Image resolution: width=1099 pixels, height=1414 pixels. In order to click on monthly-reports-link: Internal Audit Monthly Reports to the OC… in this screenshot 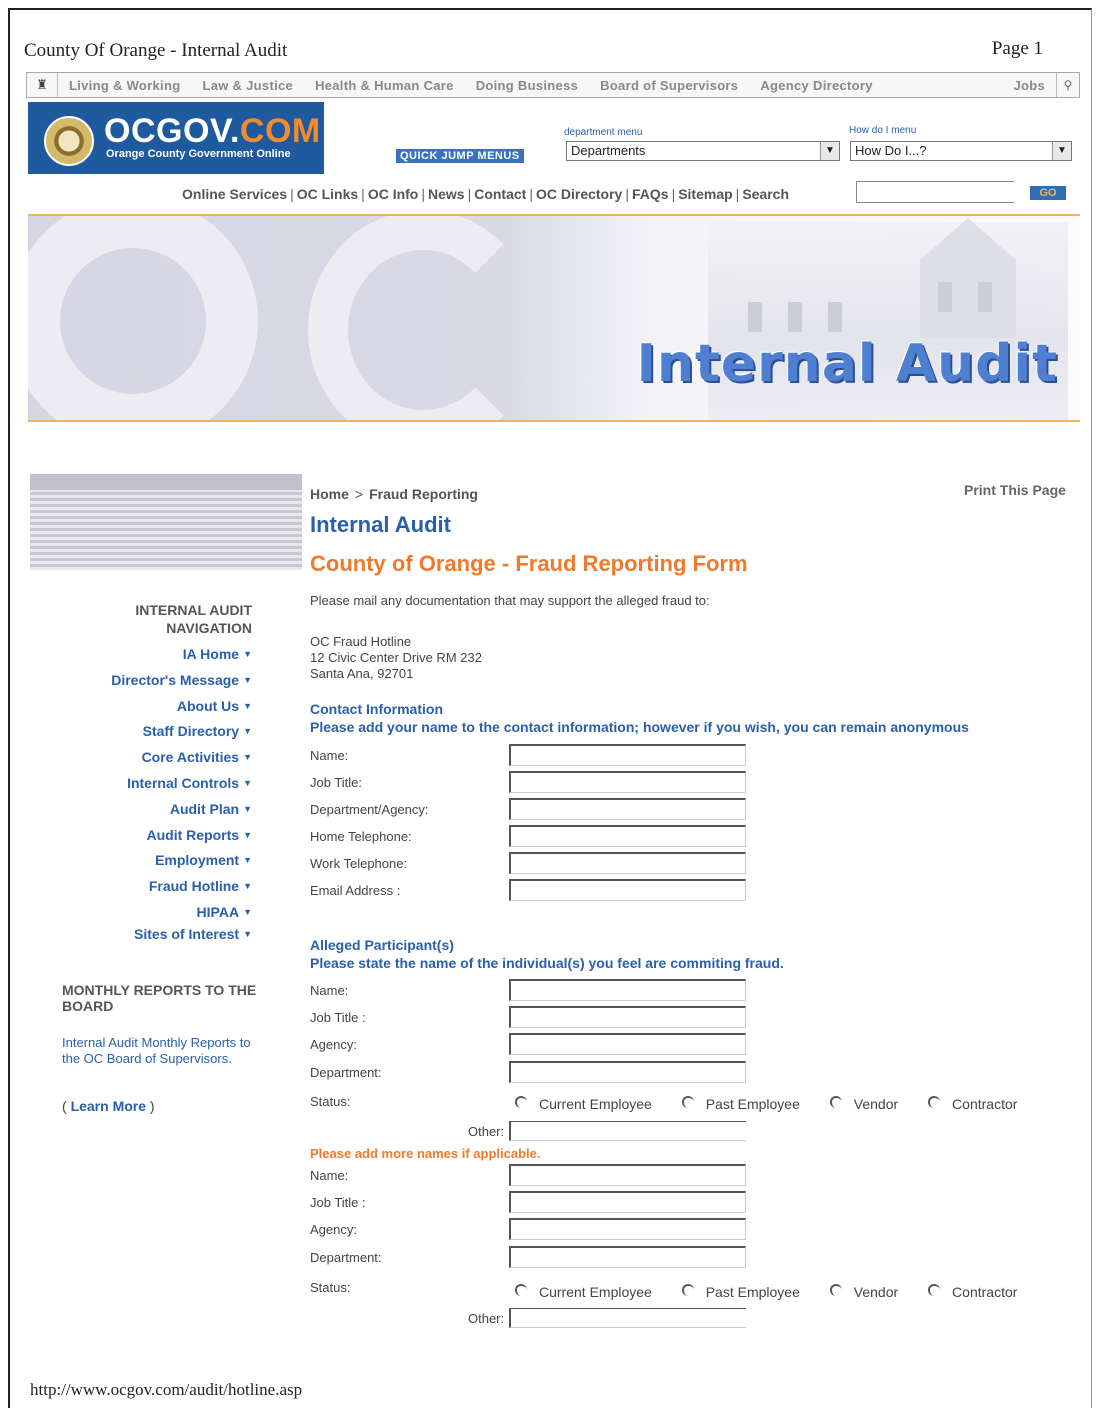, I will do `click(162, 1051)`.